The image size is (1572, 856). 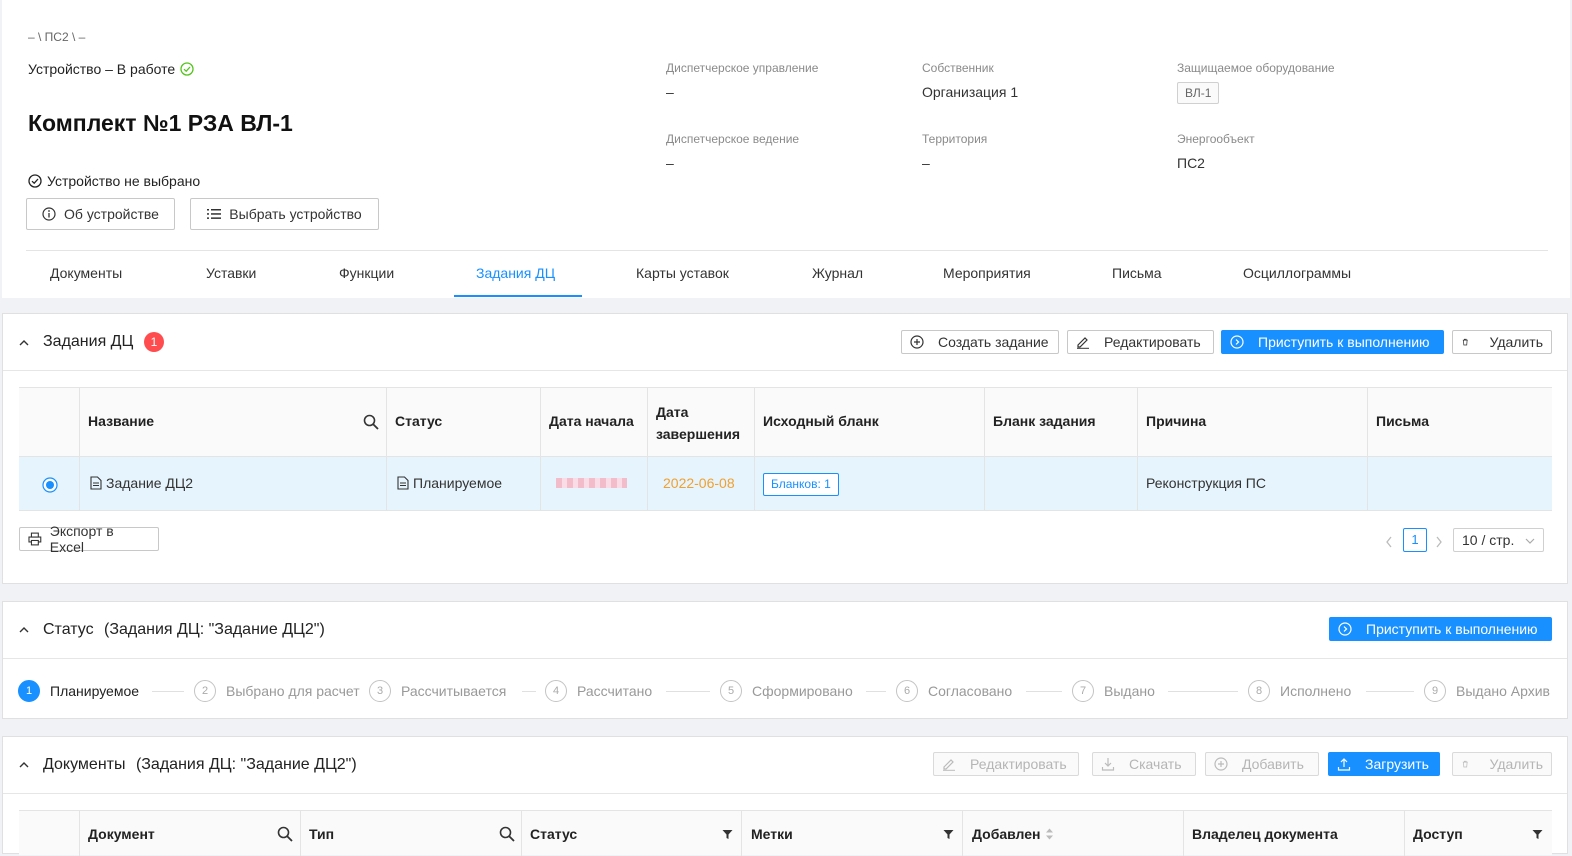 I want to click on source-form-tag: Бланков: 1, so click(x=801, y=484).